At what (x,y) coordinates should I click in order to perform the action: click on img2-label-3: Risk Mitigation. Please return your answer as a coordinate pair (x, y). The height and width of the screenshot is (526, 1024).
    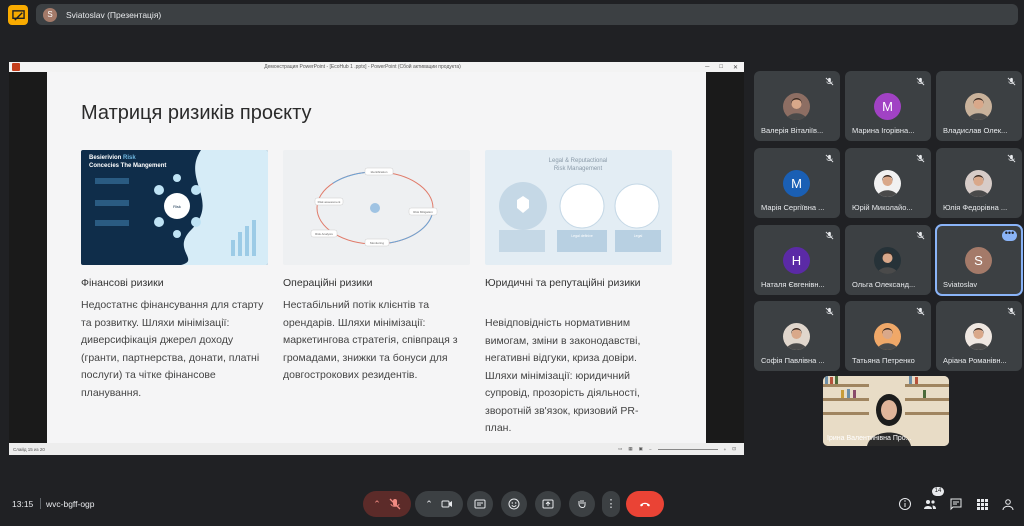
    Looking at the image, I should click on (423, 212).